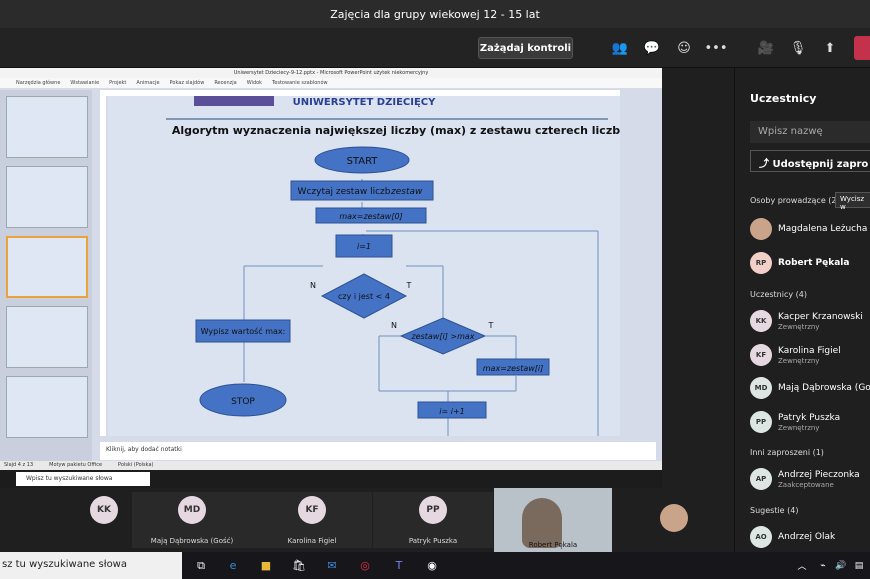 This screenshot has width=870, height=579. Describe the element at coordinates (365, 565) in the screenshot. I see `opera-icon: ◎` at that location.